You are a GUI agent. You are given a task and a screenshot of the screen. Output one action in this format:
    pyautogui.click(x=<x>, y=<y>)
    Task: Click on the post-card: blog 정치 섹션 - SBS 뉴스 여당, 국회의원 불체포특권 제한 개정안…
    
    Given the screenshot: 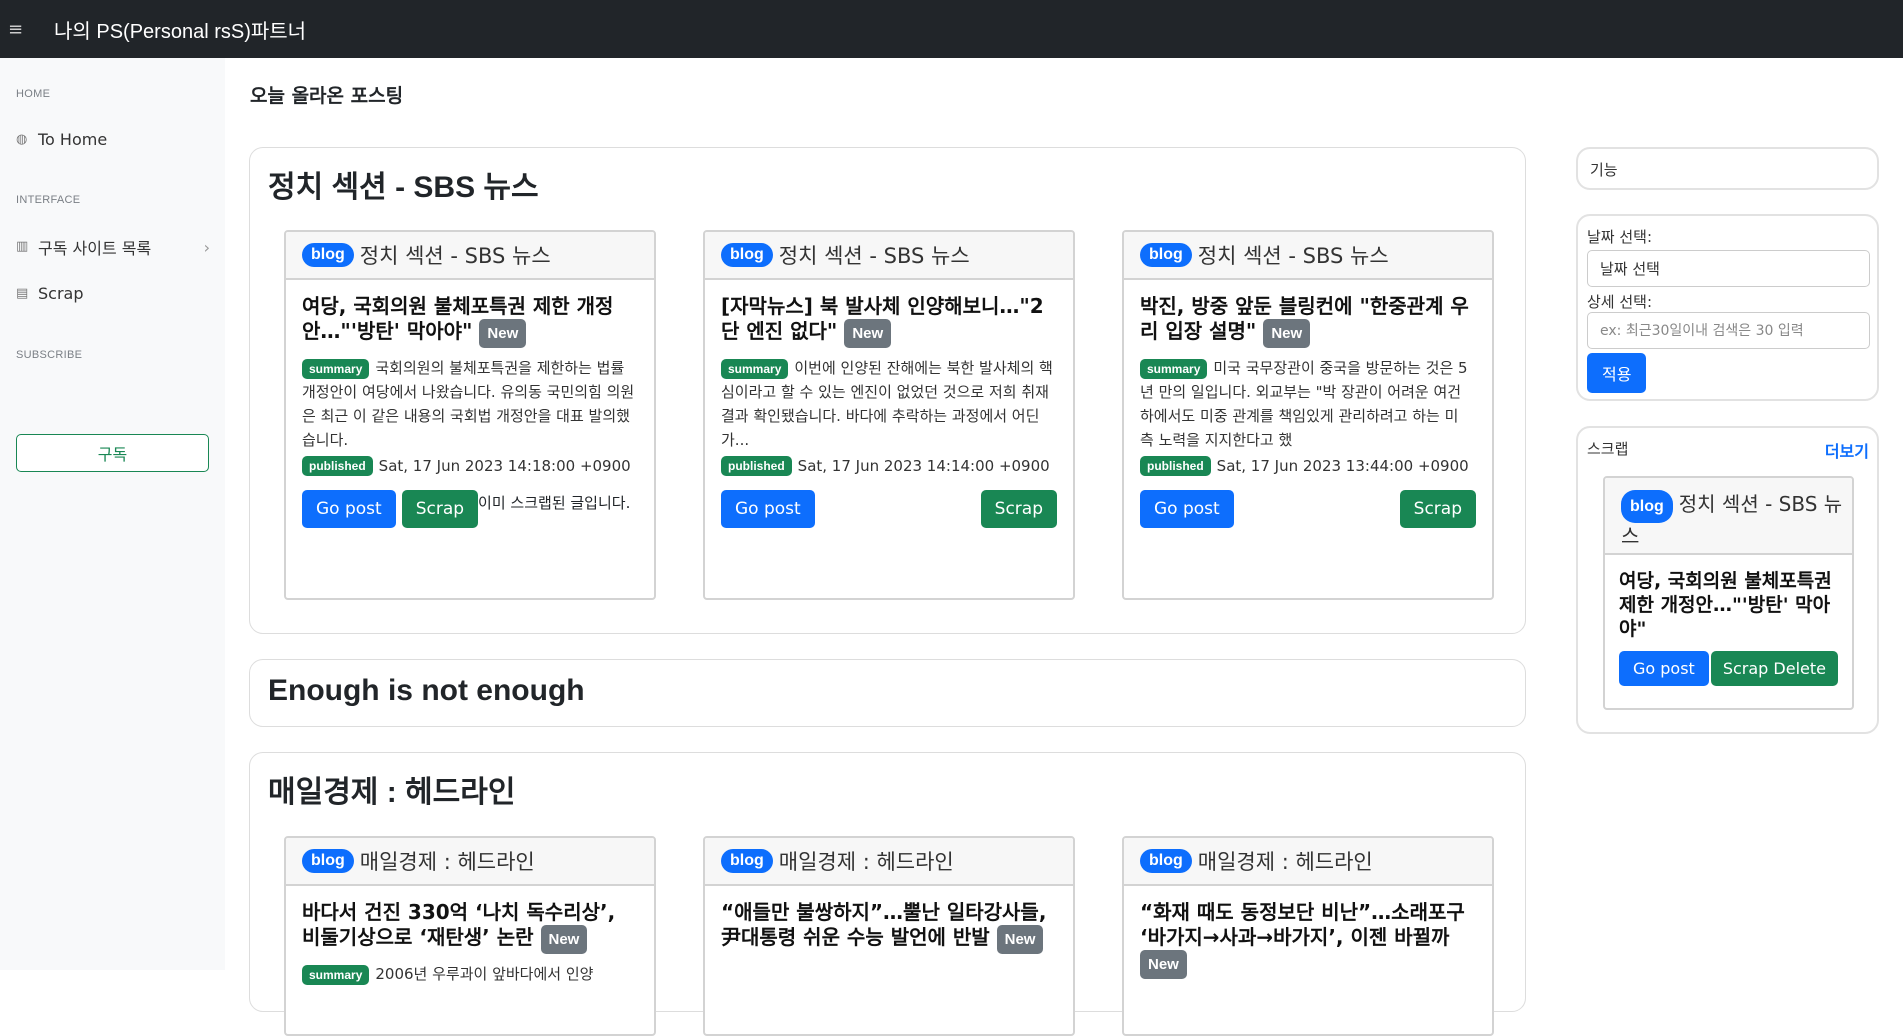 What is the action you would take?
    pyautogui.click(x=470, y=415)
    